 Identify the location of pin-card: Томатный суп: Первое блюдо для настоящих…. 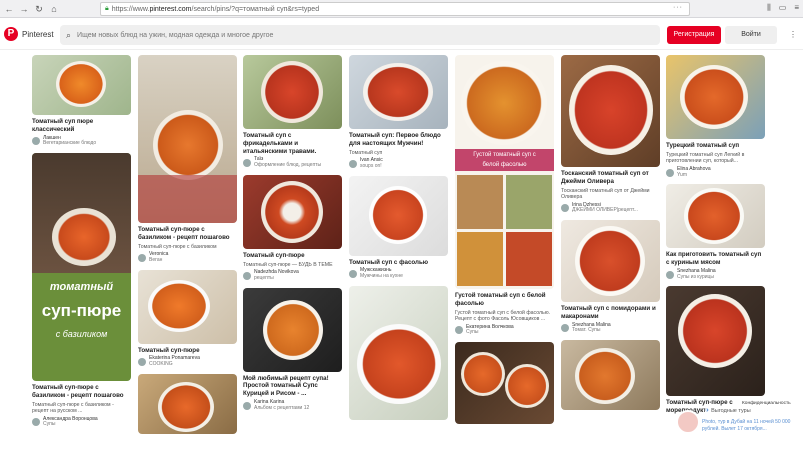
(398, 112).